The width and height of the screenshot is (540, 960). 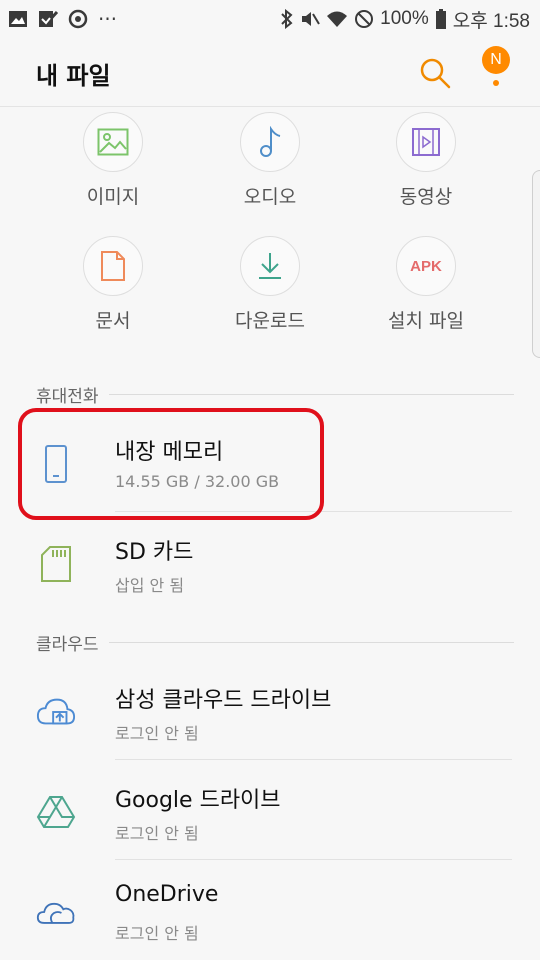 I want to click on cloud-item-samsung: 삼성 클라우드 드라이브 로그인 안 됨, so click(x=270, y=710).